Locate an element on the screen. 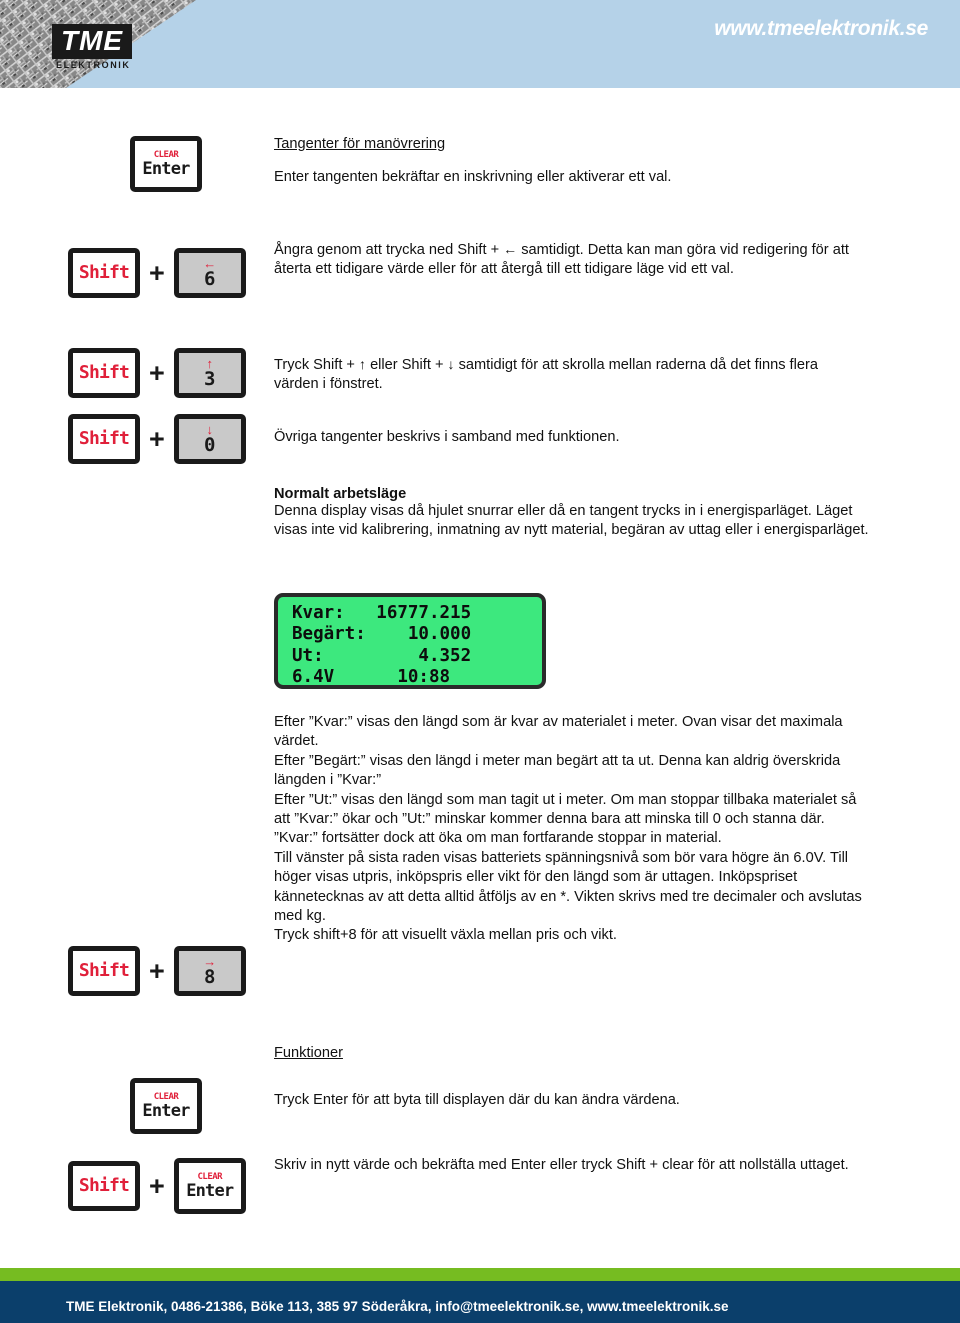 This screenshot has height=1323, width=960. keygroup-shift-3: Shift + ↑ 3 is located at coordinates (157, 373).